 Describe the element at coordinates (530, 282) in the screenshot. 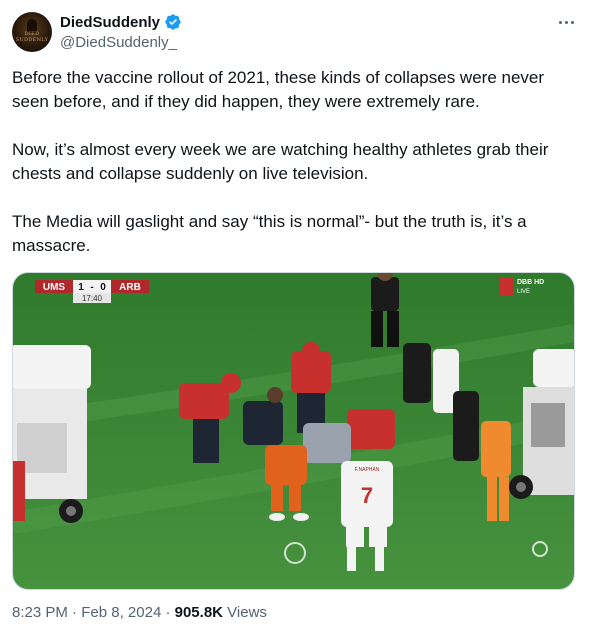

I see `broadcaster-name: DBB HD` at that location.